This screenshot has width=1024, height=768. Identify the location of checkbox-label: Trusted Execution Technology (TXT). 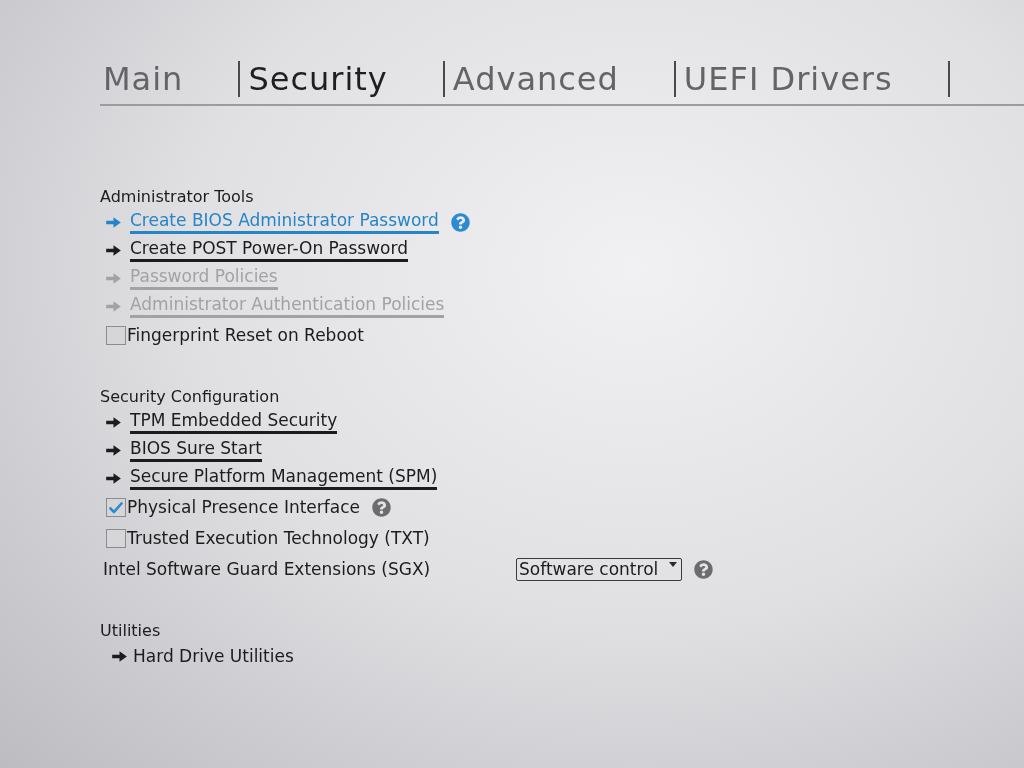
(278, 538).